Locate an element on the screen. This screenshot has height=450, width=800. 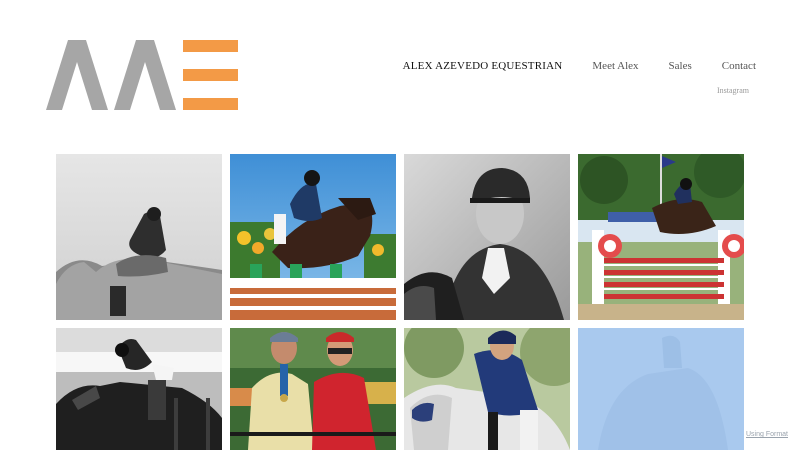
logo-e-bar-bottom is located at coordinates (210, 104).